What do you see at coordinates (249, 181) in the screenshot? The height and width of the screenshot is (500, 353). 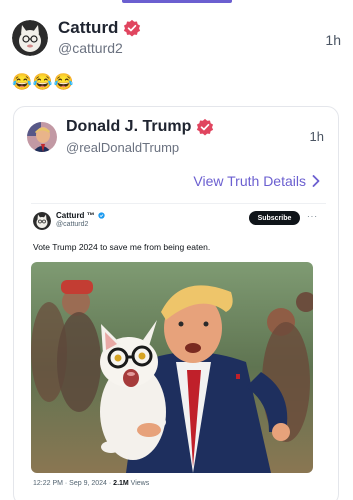 I see `view-truth-details-label: View Truth Details` at bounding box center [249, 181].